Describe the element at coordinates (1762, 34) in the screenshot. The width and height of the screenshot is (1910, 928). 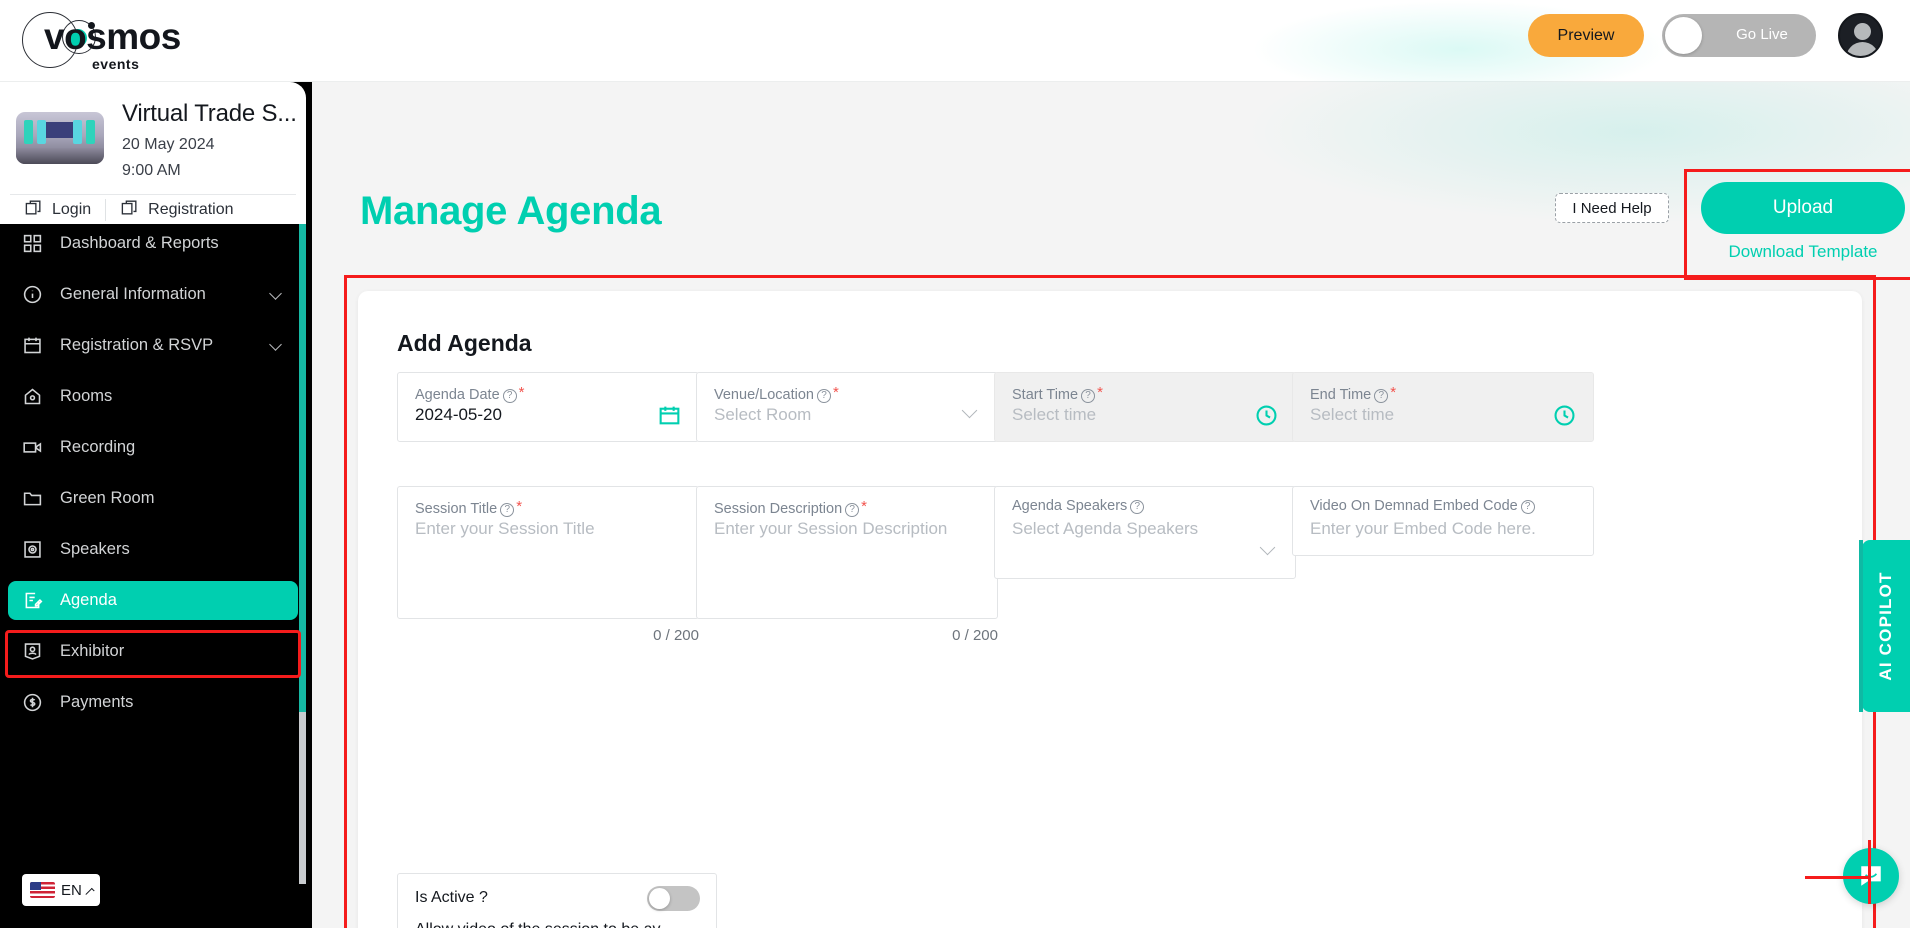
I see `go-live-label: Go Live` at that location.